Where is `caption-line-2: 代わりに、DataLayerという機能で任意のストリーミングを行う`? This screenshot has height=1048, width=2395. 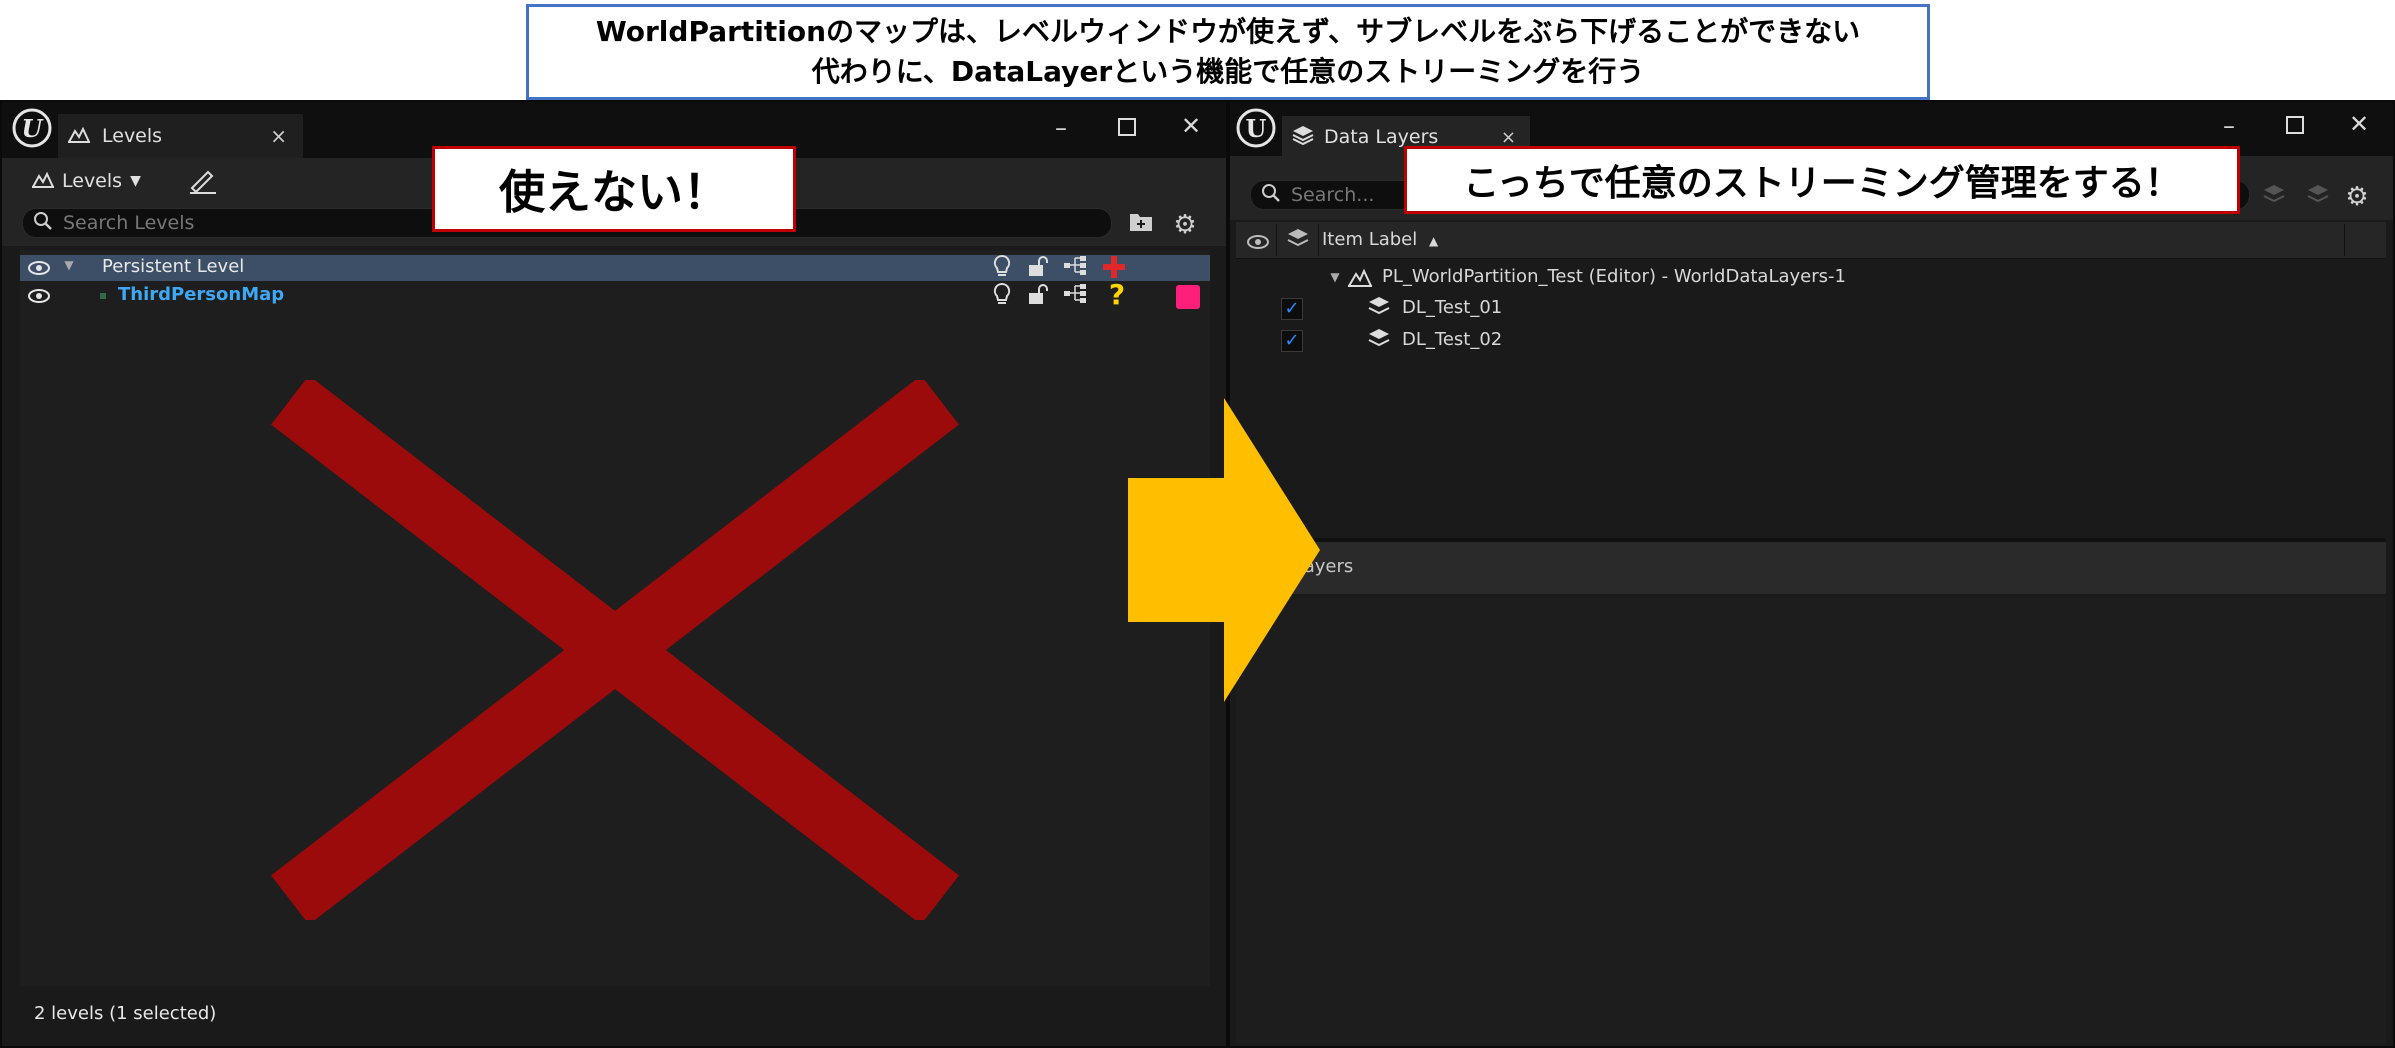
caption-line-2: 代わりに、DataLayerという機能で任意のストリーミングを行う is located at coordinates (1228, 71).